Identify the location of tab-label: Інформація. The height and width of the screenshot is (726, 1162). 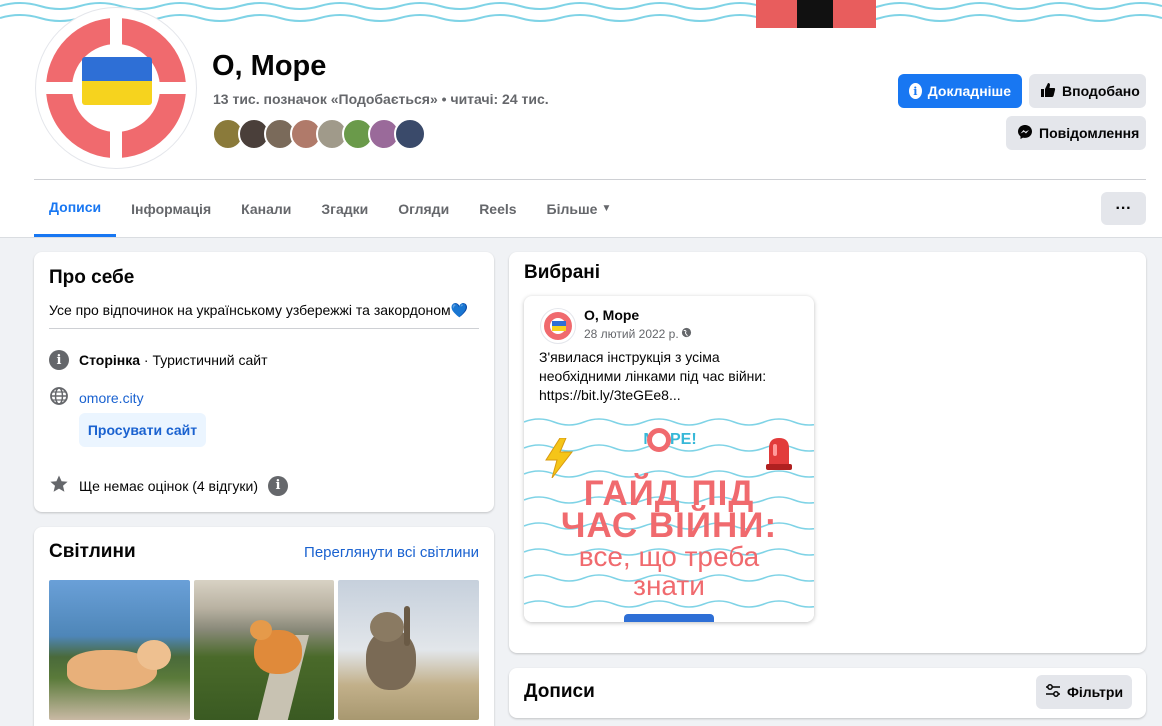
(171, 208).